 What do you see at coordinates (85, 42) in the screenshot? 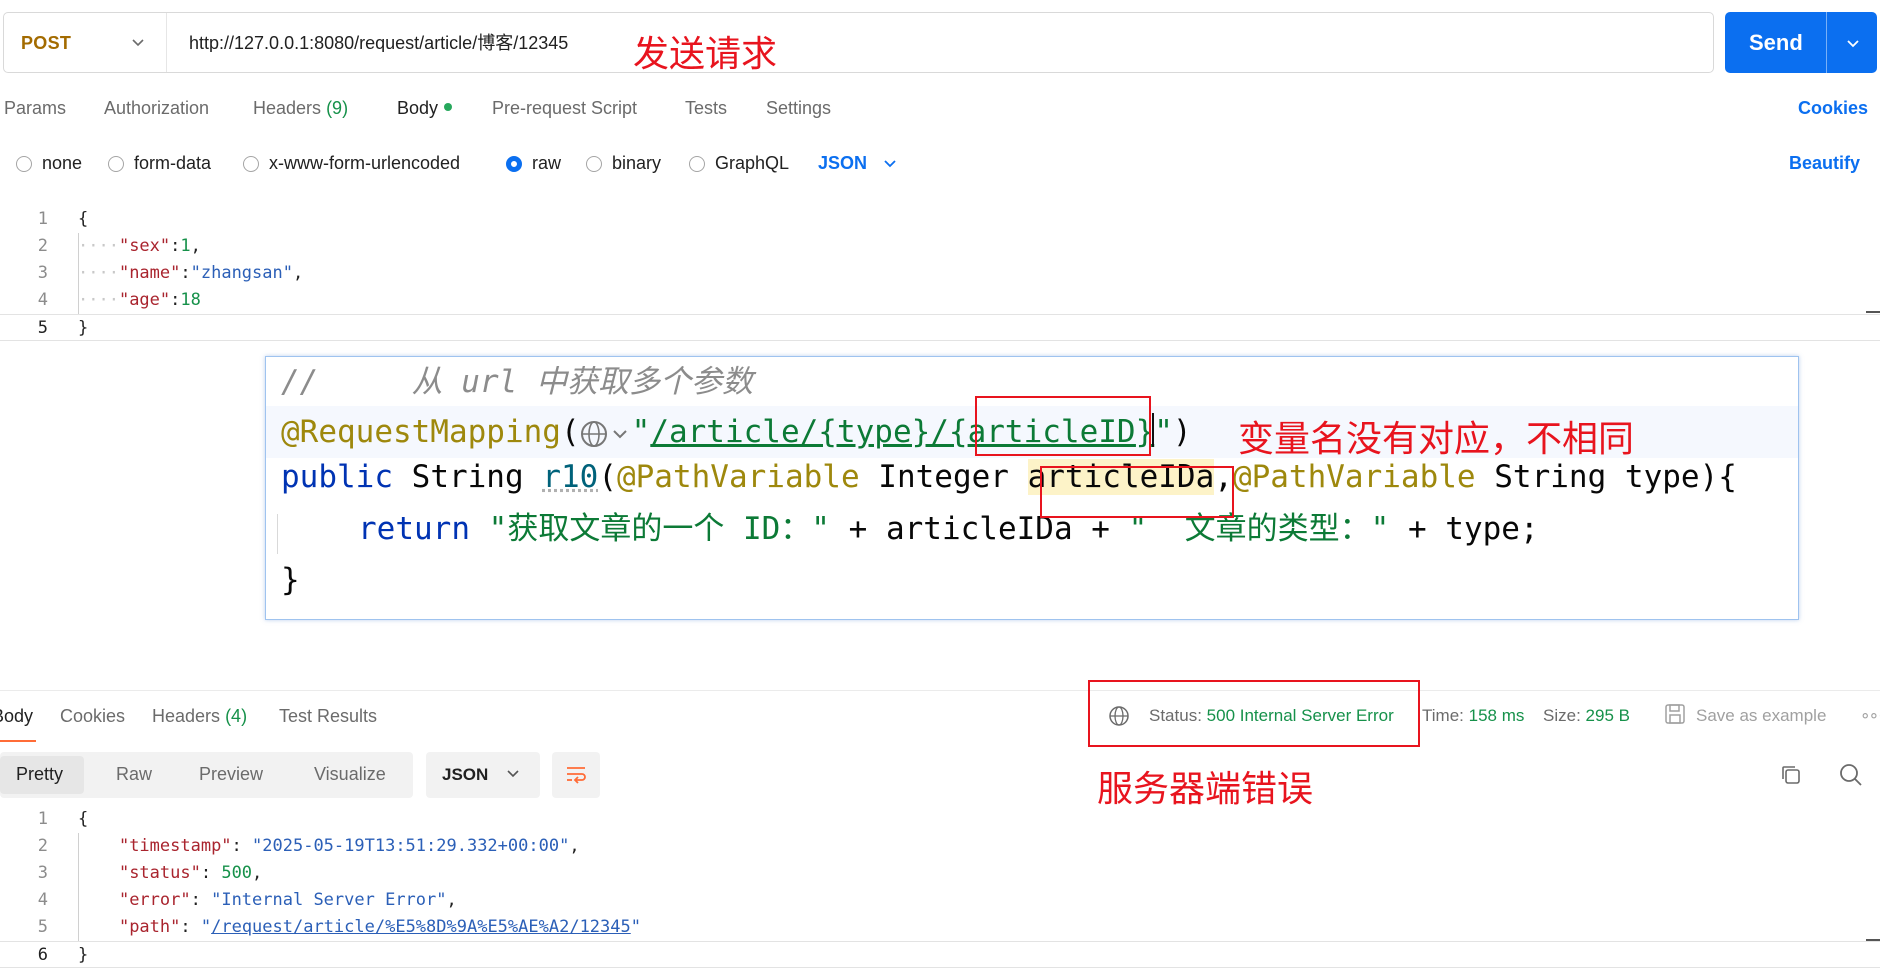
I see `method-select: POST` at bounding box center [85, 42].